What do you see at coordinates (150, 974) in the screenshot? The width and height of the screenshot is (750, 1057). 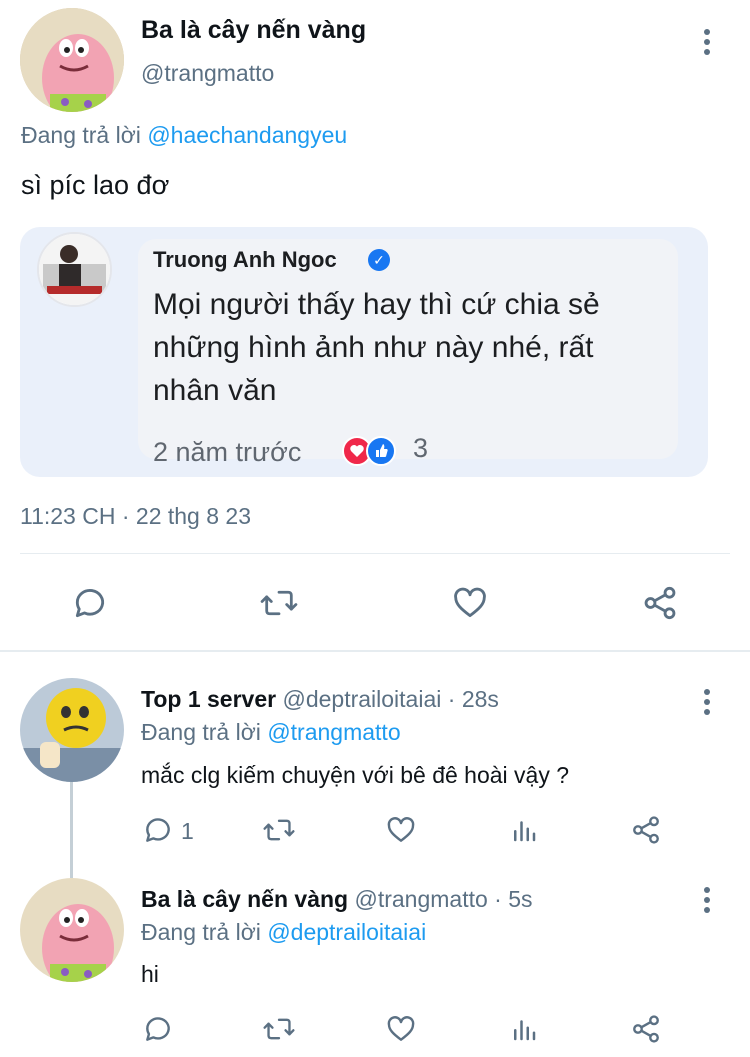 I see `reply-text: hi` at bounding box center [150, 974].